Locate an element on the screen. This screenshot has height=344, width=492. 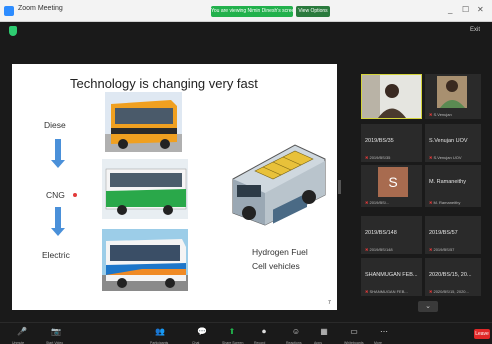
toolbar-more-button: ⋯ More is located at coordinates (382, 335).